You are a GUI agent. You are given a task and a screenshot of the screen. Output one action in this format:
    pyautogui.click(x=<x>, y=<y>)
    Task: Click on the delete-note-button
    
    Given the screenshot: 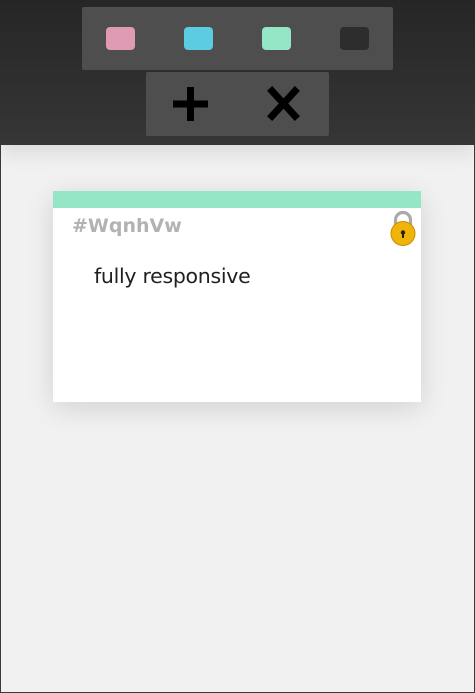 What is the action you would take?
    pyautogui.click(x=284, y=104)
    